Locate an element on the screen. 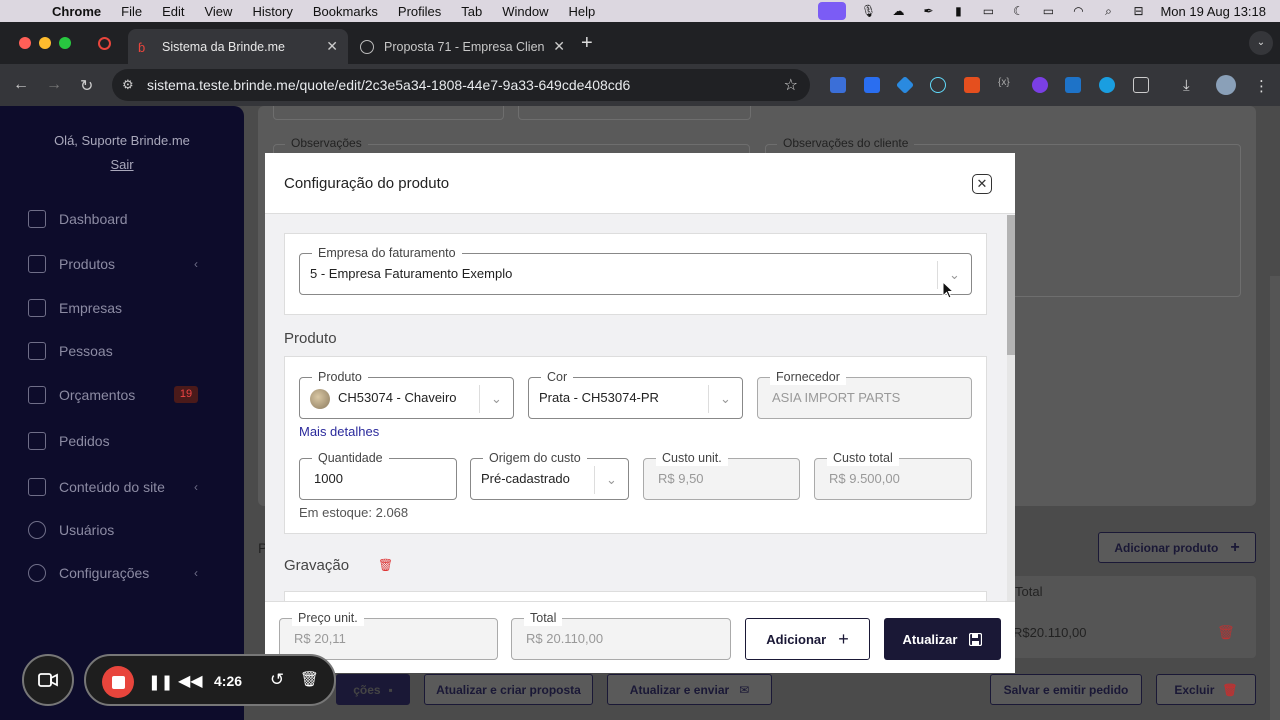 The image size is (1280, 720). sidebar-item-dashboard: Dashboard is located at coordinates (113, 219).